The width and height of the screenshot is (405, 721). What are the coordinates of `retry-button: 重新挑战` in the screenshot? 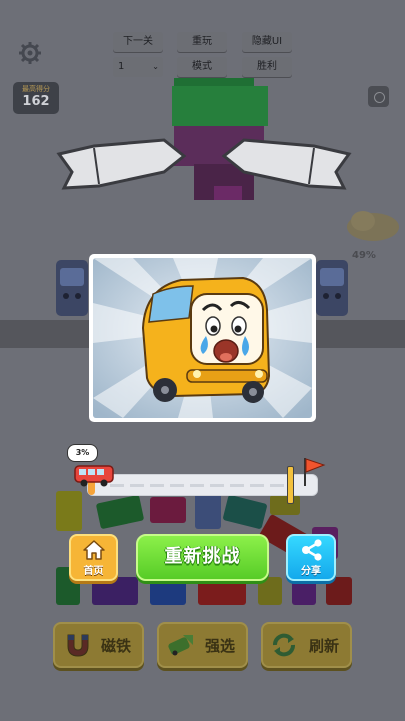 It's located at (202, 557).